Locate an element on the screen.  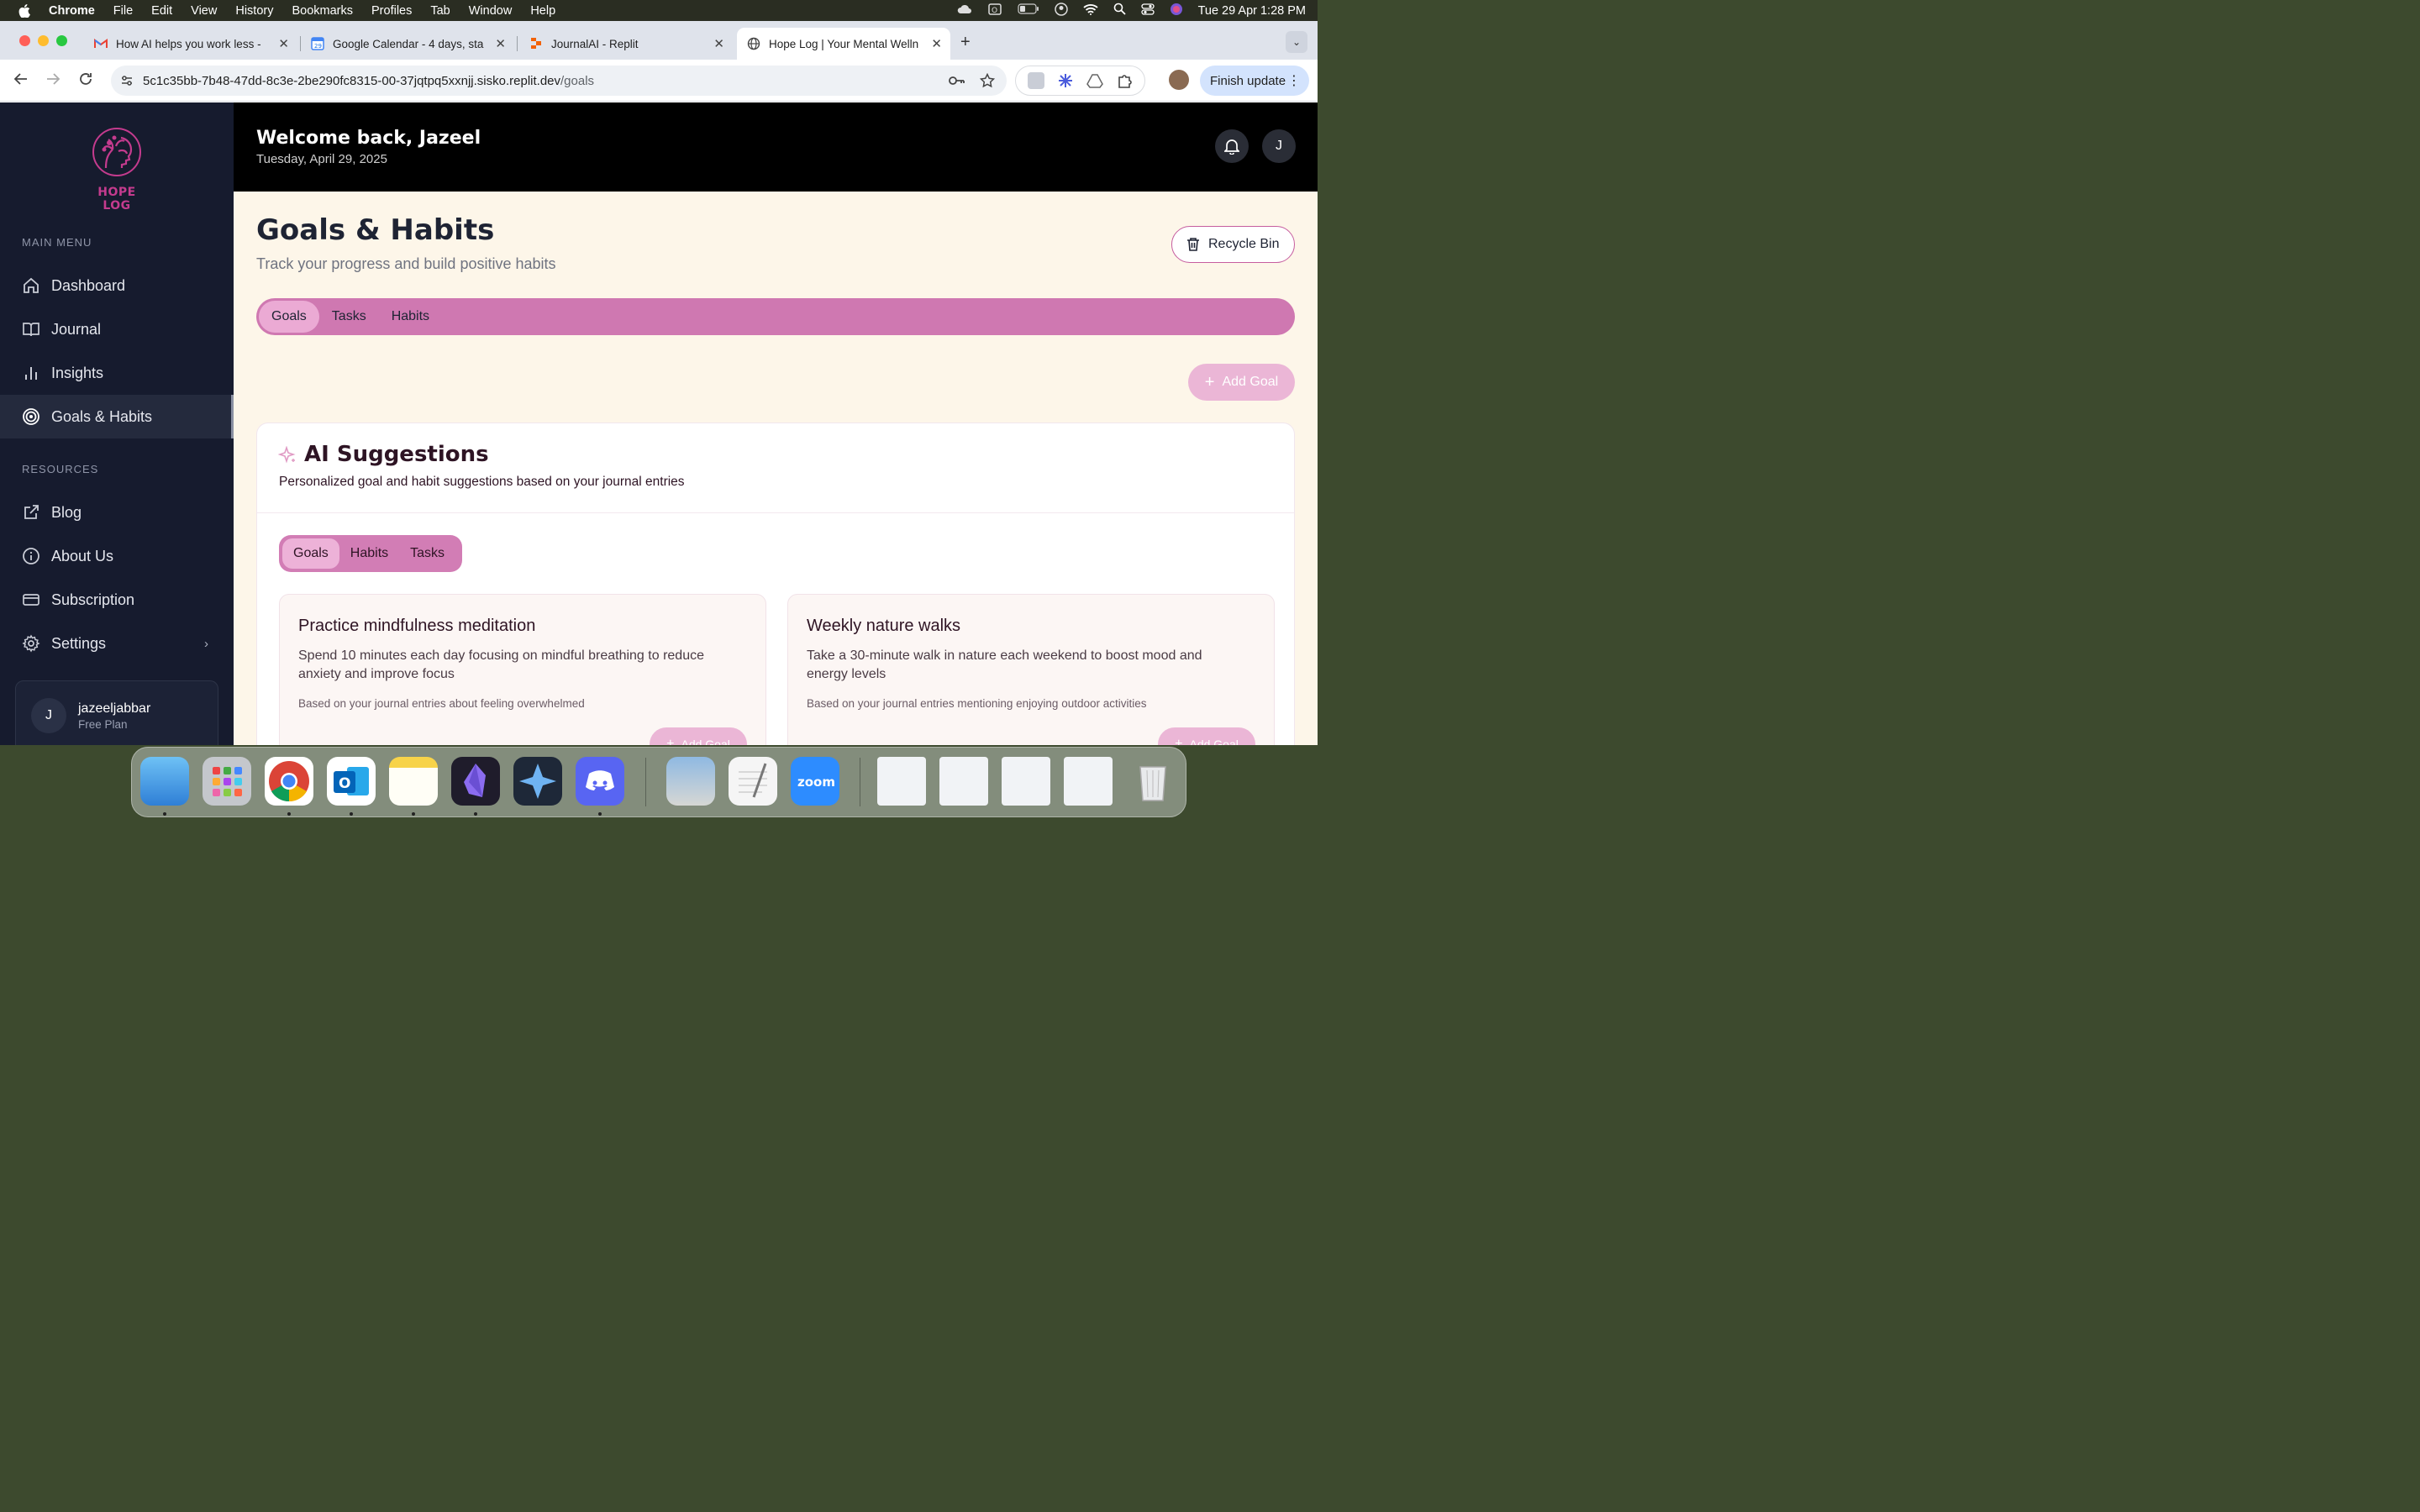
add-goal-label: Add Goal is located at coordinates (1251, 382).